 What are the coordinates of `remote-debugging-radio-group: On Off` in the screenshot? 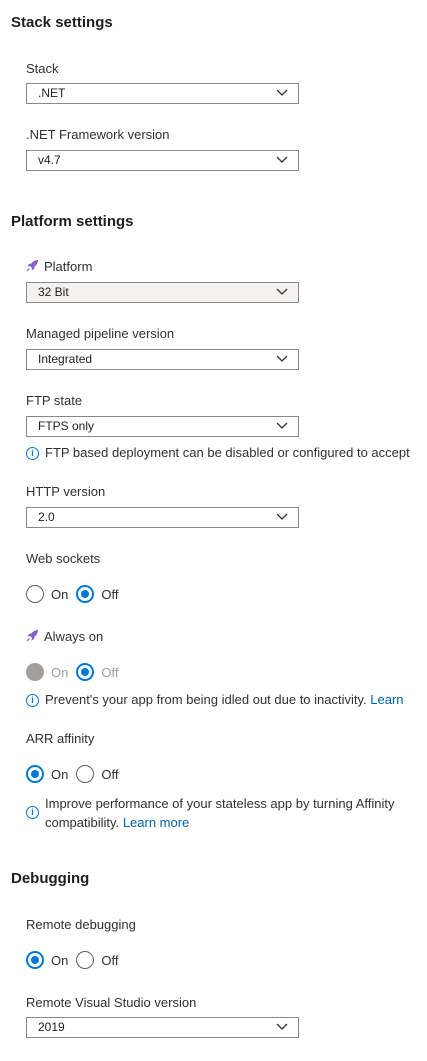 It's located at (76, 960).